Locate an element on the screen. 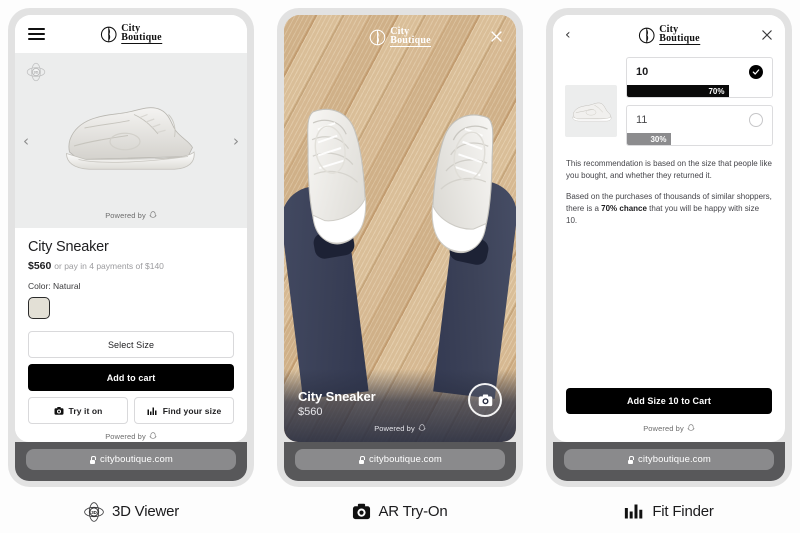 The height and width of the screenshot is (533, 800). size-option-row: 11 30% is located at coordinates (699, 125).